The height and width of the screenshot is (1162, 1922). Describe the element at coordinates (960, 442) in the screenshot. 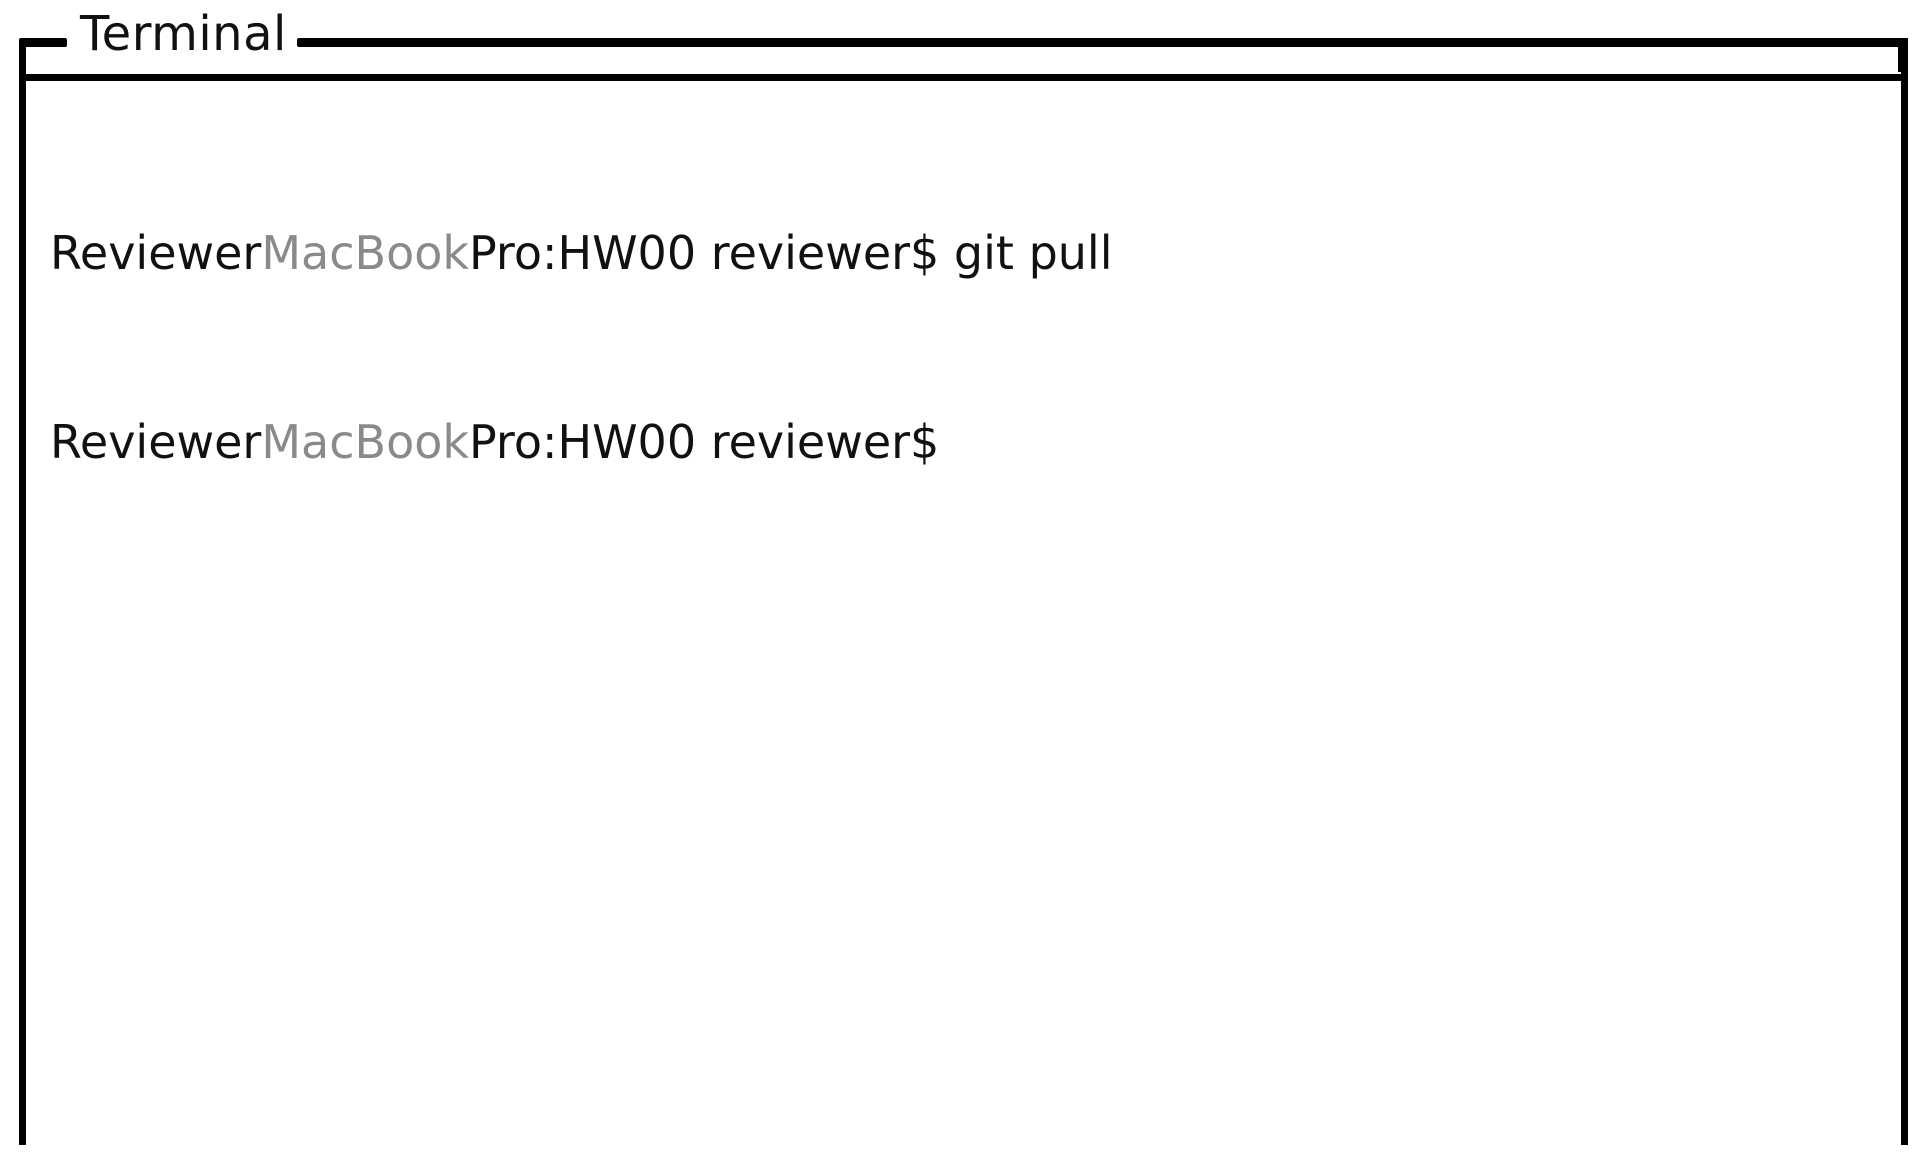

I see `terminal-line-2: ReviewerMacBookPro:HW00 reviewer$` at that location.